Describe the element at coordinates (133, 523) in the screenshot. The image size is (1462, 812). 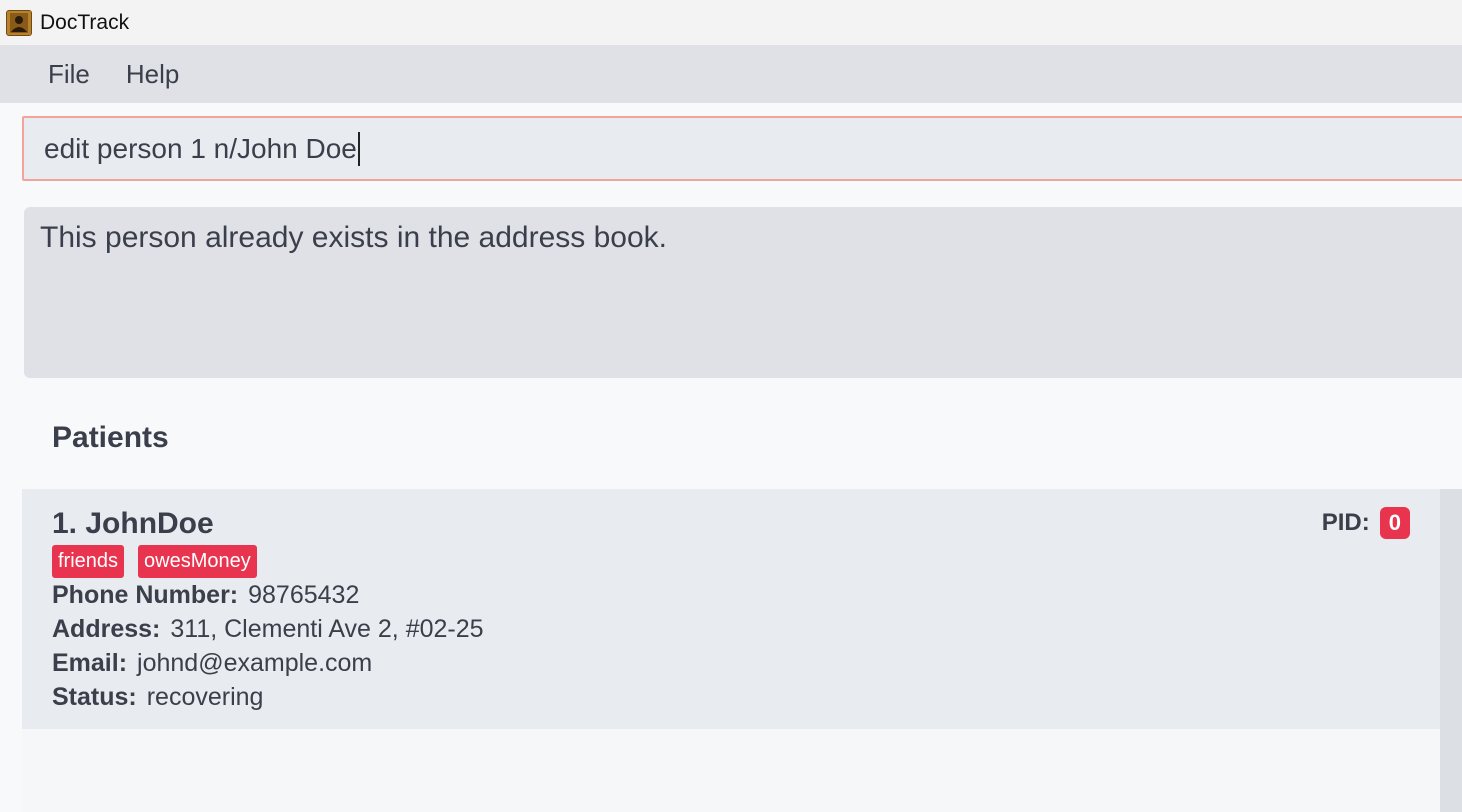
I see `person-name: 1. JohnDoe` at that location.